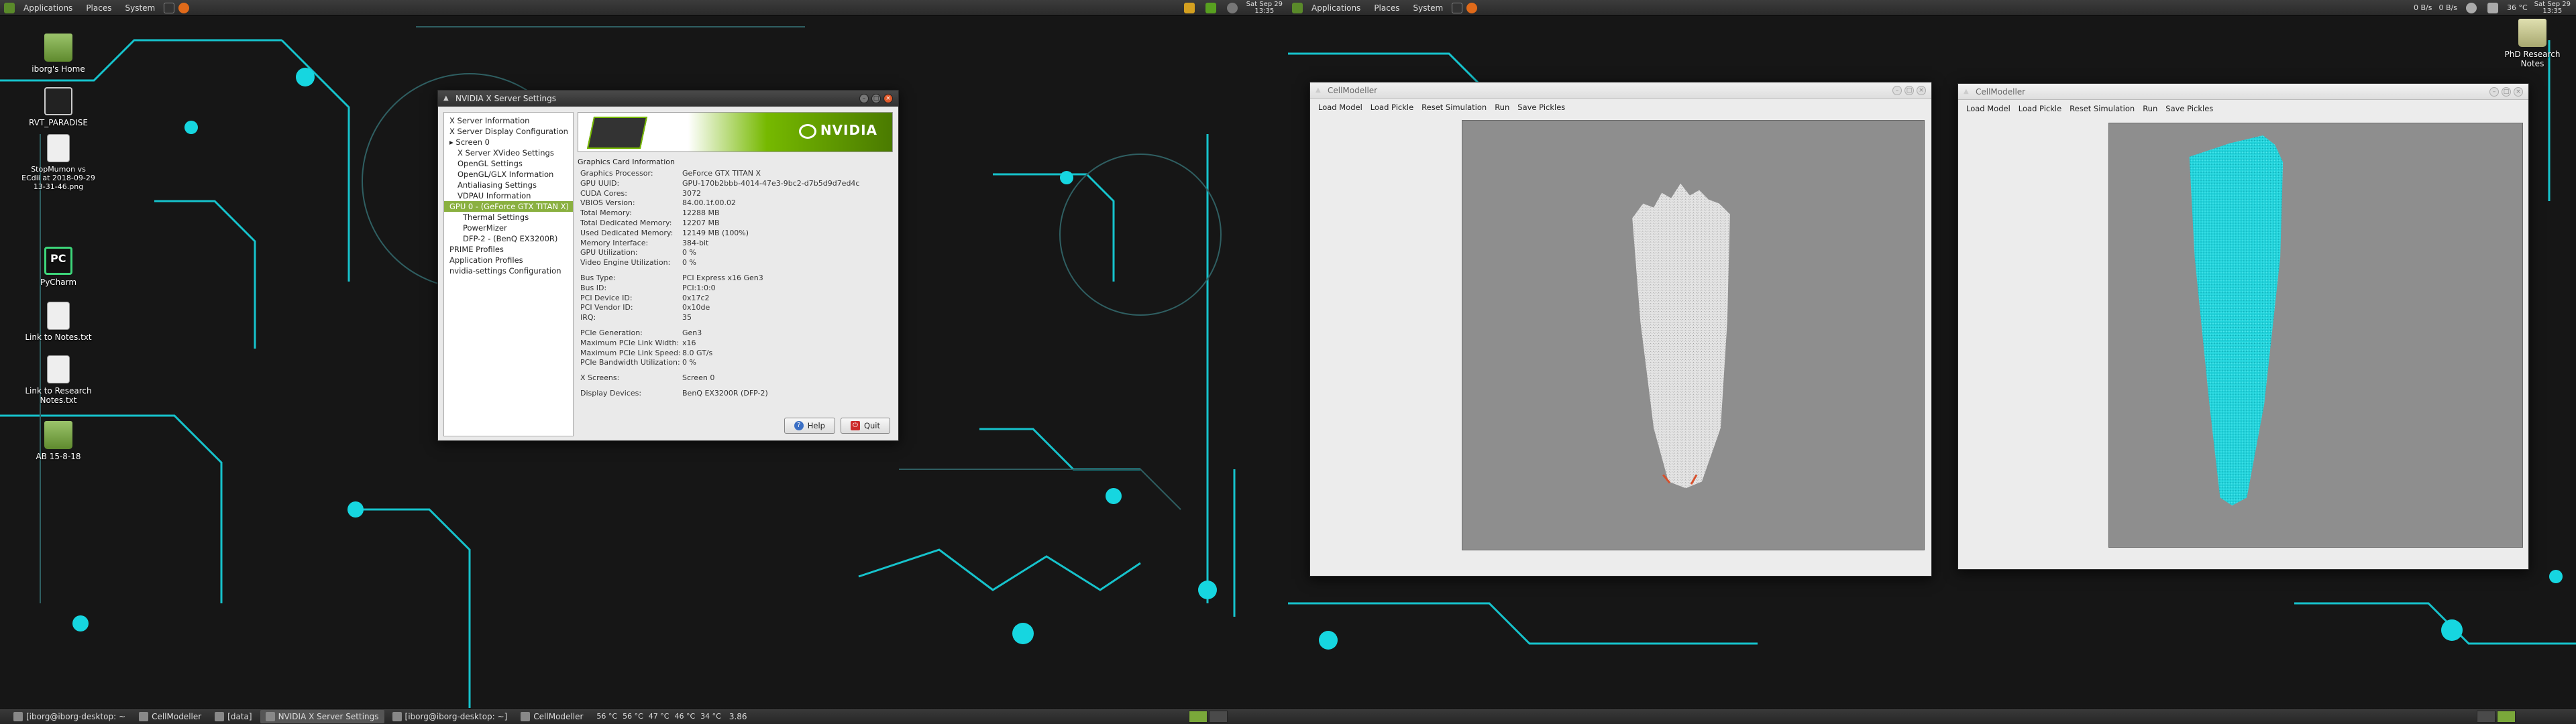  I want to click on temperature-readout: 34 °C, so click(710, 717).